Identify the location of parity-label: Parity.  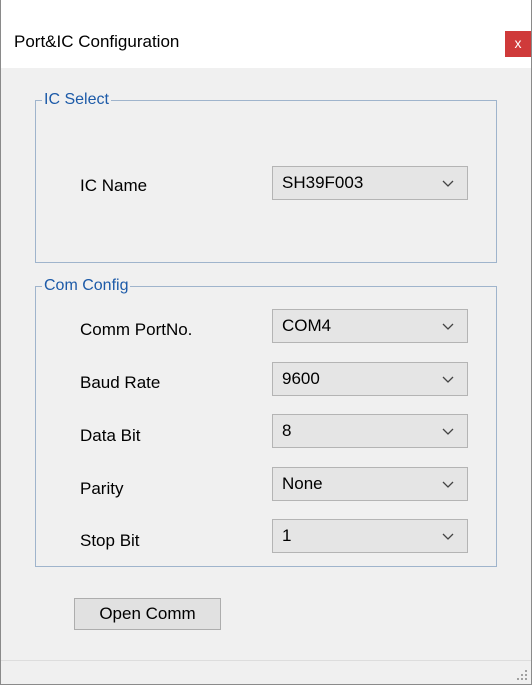
(102, 488).